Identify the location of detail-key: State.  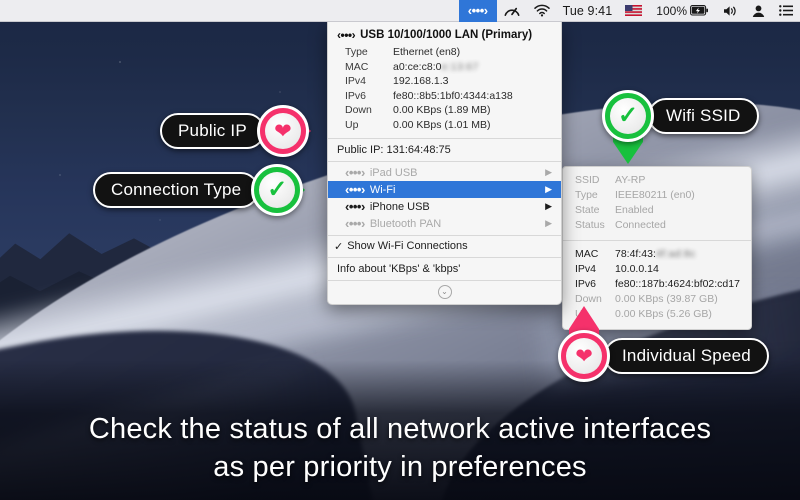
(587, 210).